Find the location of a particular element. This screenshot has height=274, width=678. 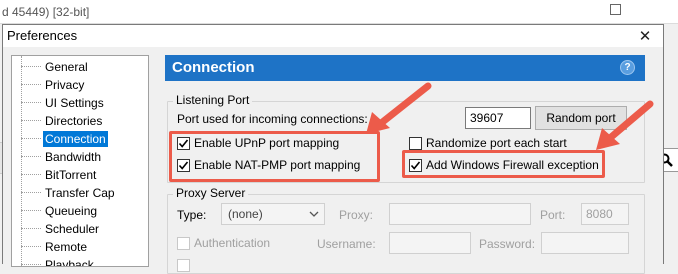

proxy-host-input is located at coordinates (460, 214).